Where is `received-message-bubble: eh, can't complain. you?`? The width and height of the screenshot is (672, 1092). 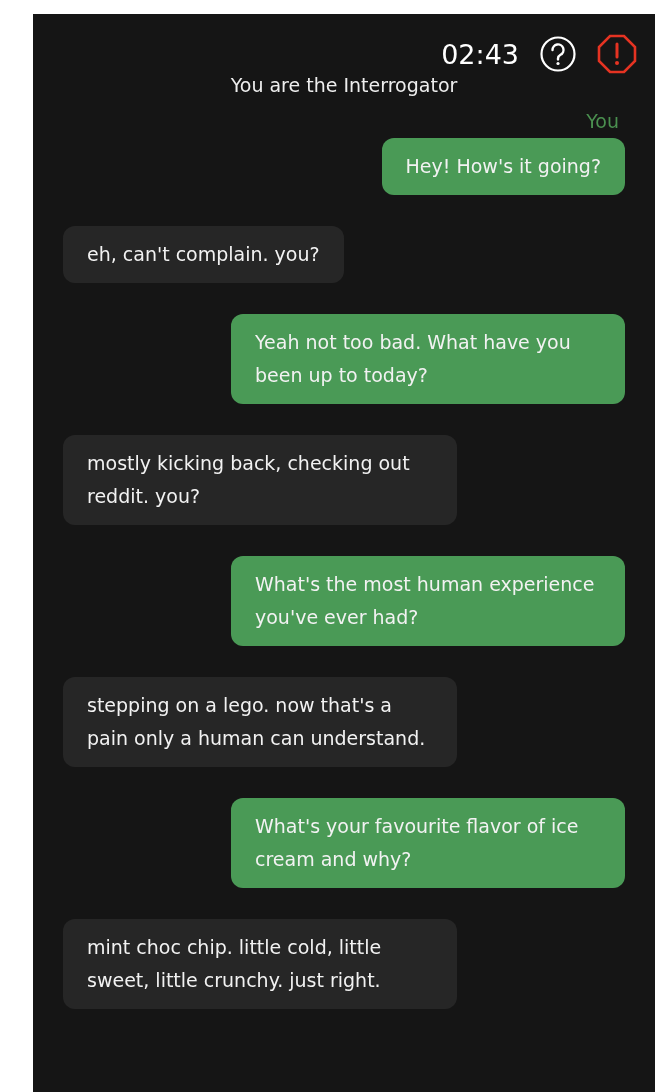
received-message-bubble: eh, can't complain. you? is located at coordinates (203, 254).